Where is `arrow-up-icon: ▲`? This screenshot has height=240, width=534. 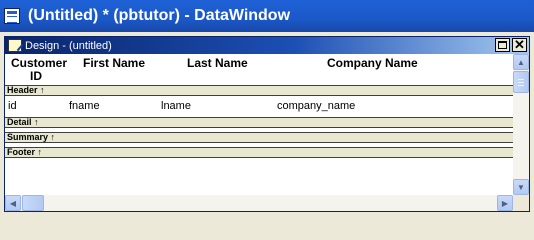 arrow-up-icon: ▲ is located at coordinates (521, 62).